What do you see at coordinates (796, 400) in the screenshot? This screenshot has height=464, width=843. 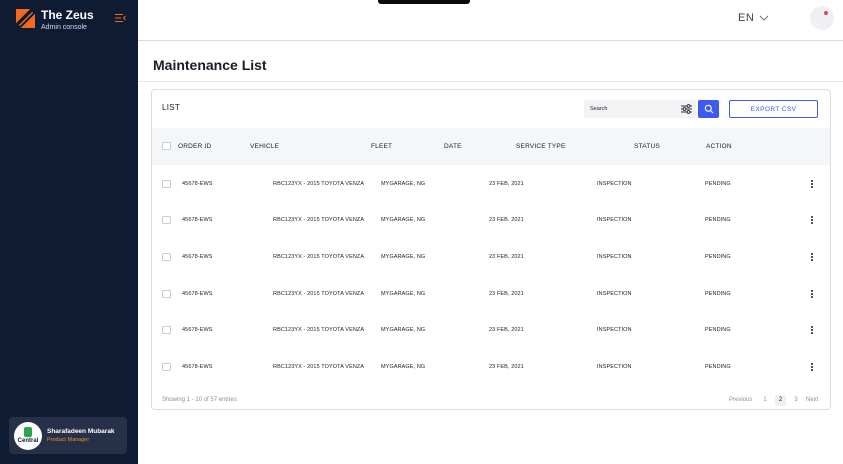 I see `pagination-page-3: 3` at bounding box center [796, 400].